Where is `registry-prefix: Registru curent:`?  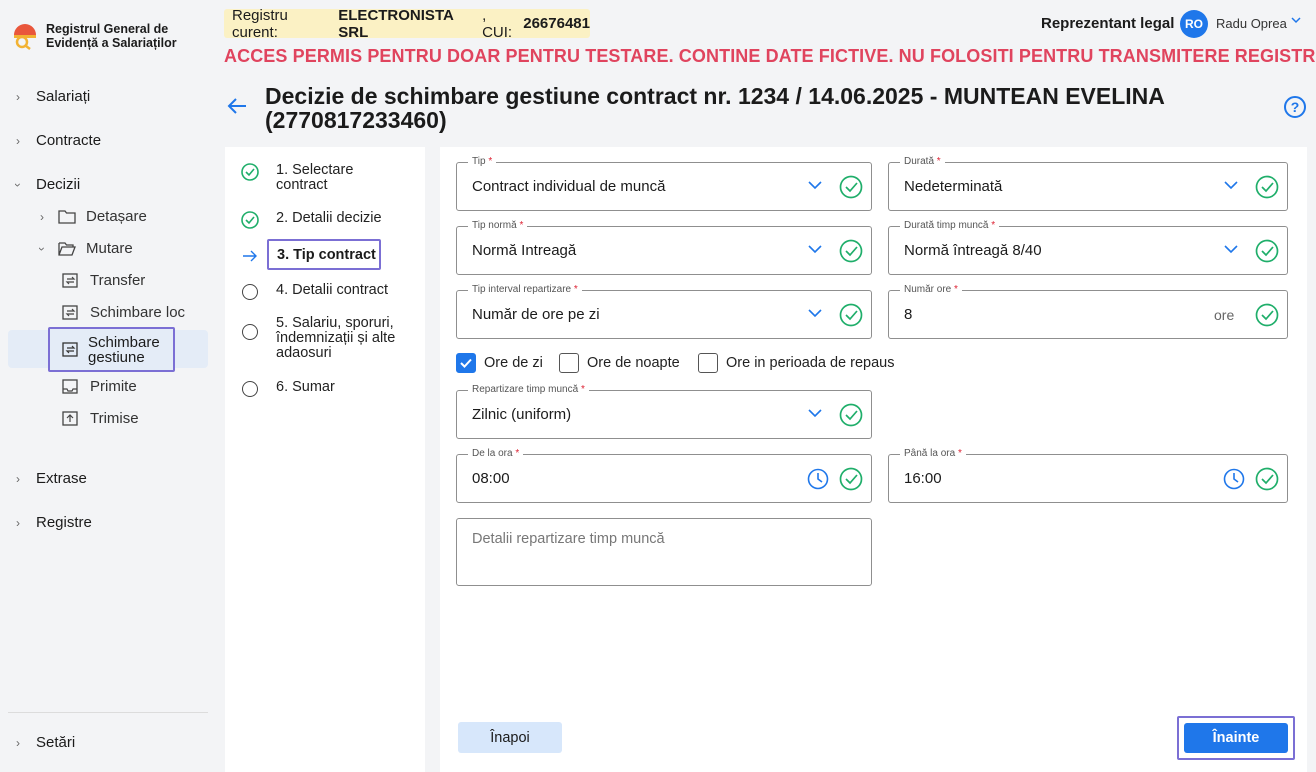 registry-prefix: Registru curent: is located at coordinates (260, 23).